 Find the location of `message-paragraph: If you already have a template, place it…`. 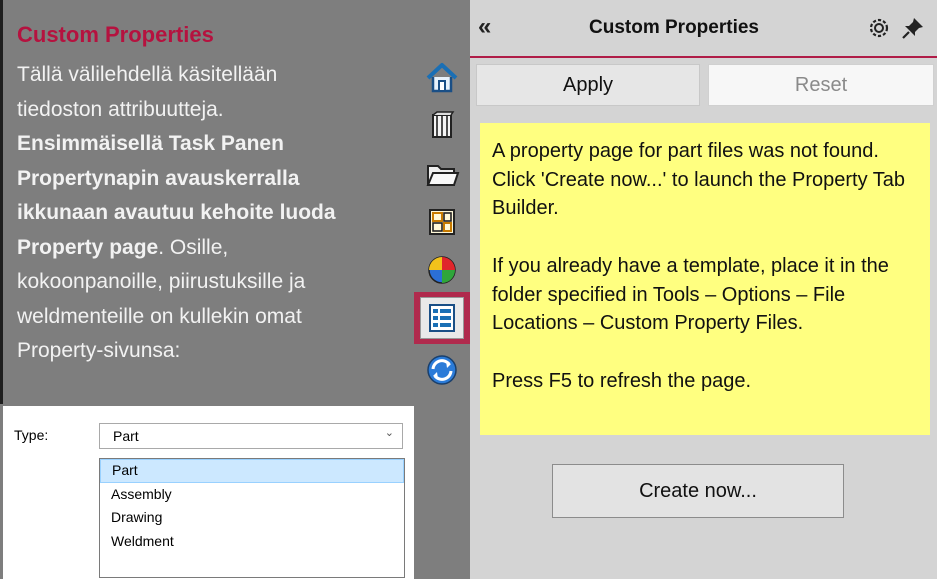

message-paragraph: If you already have a template, place it… is located at coordinates (690, 294).